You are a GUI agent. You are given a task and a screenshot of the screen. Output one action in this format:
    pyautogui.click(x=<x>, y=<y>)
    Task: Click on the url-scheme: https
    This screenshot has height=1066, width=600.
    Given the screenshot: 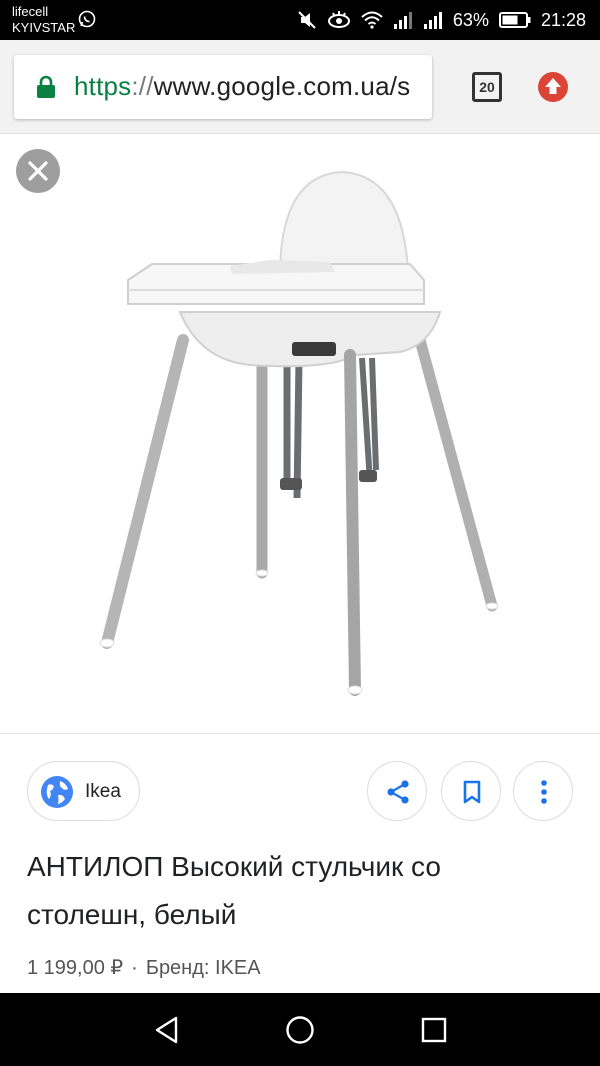 What is the action you would take?
    pyautogui.click(x=103, y=86)
    